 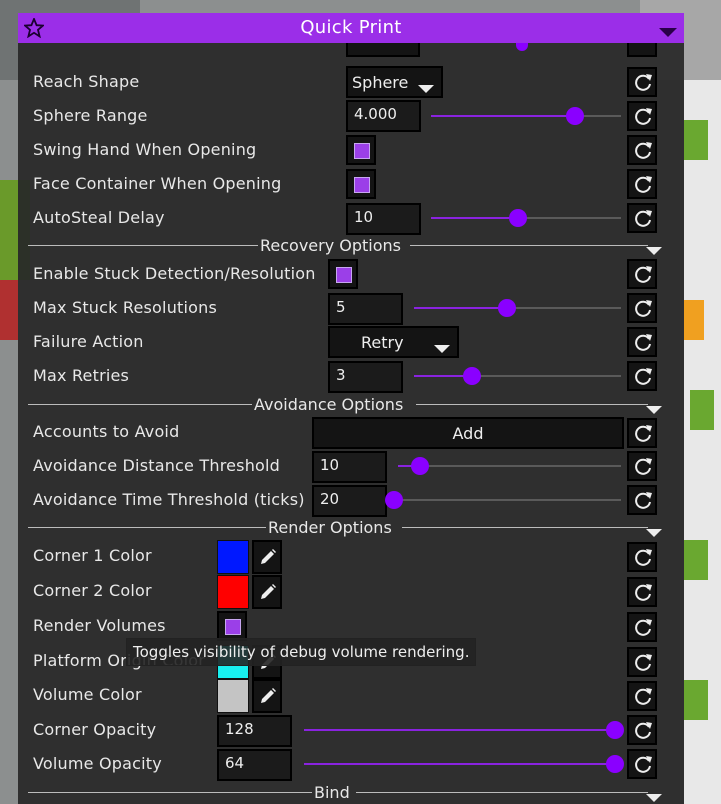 What do you see at coordinates (106, 431) in the screenshot?
I see `accounts-to-avoid-label: Accounts to Avoid` at bounding box center [106, 431].